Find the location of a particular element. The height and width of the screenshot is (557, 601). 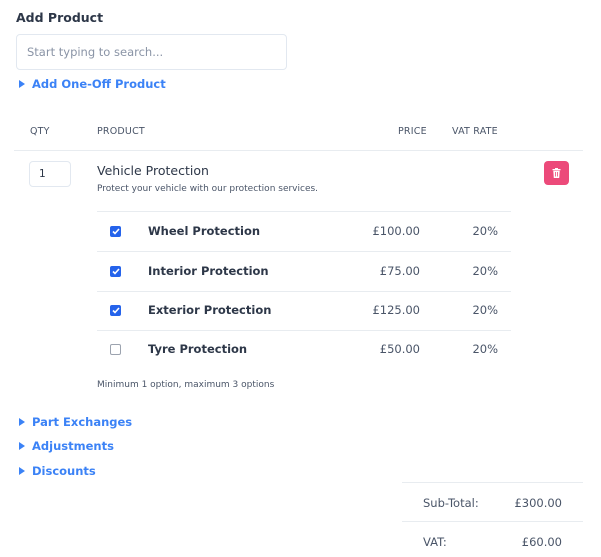

option-row-interior-protection: Interior Protection £75.00 20% is located at coordinates (304, 272).